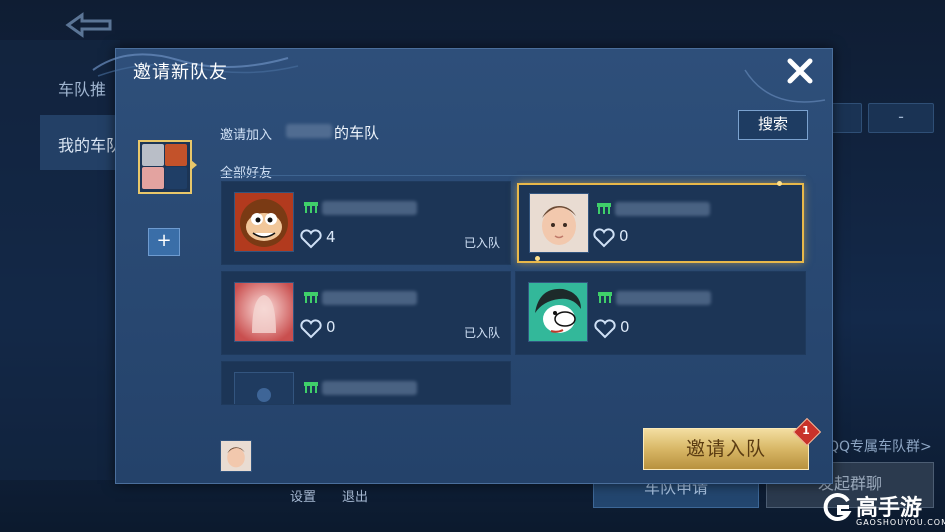  What do you see at coordinates (773, 125) in the screenshot?
I see `search-button: 搜索` at bounding box center [773, 125].